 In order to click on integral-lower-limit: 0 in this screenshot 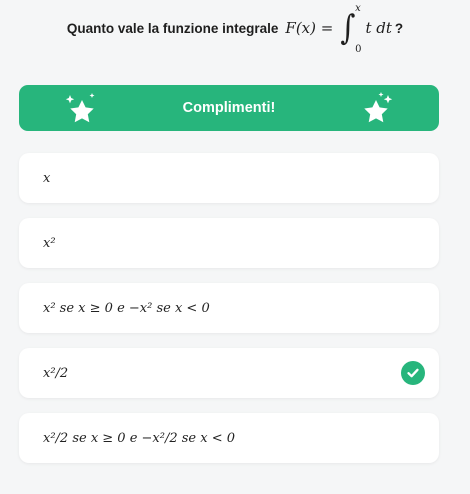, I will do `click(358, 49)`.